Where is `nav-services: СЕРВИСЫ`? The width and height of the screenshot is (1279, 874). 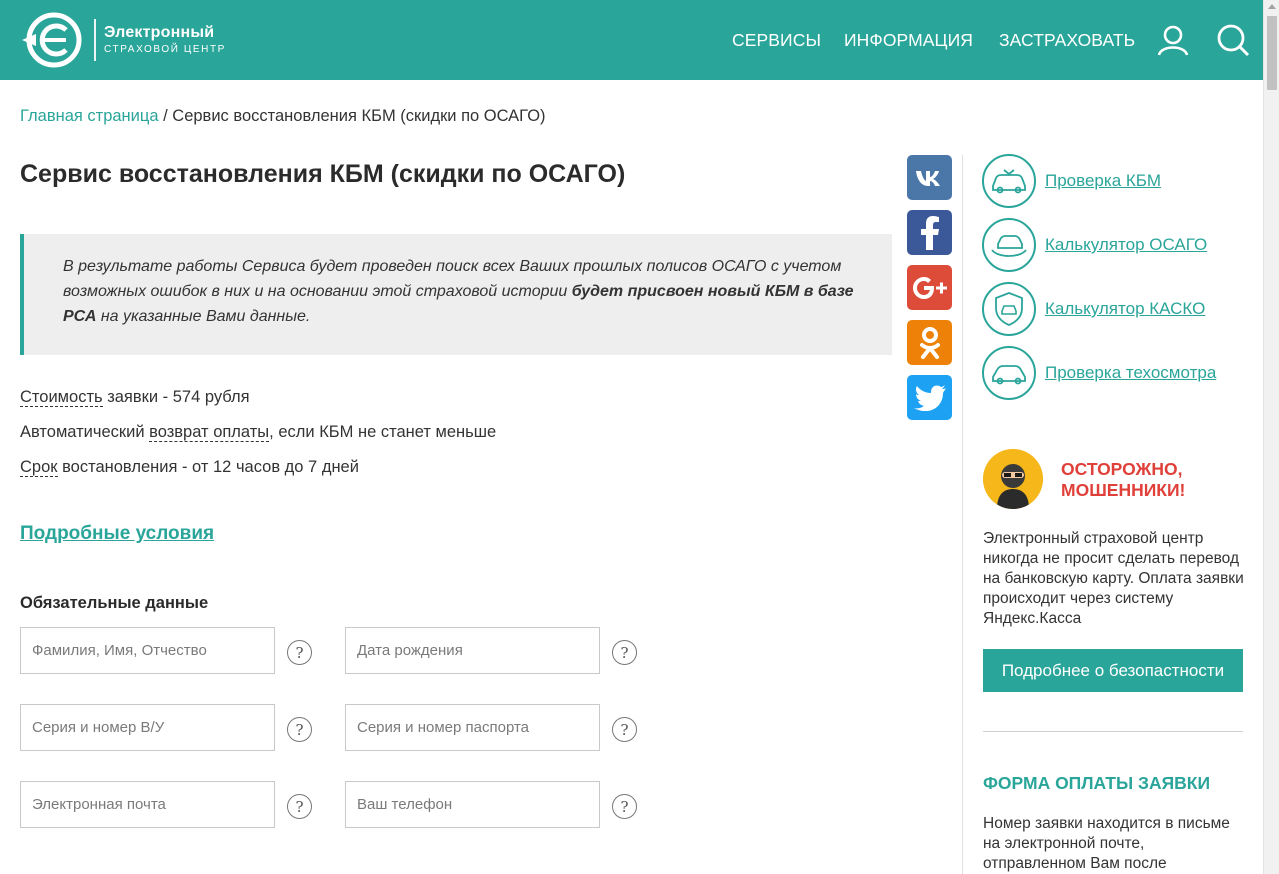 nav-services: СЕРВИСЫ is located at coordinates (776, 40).